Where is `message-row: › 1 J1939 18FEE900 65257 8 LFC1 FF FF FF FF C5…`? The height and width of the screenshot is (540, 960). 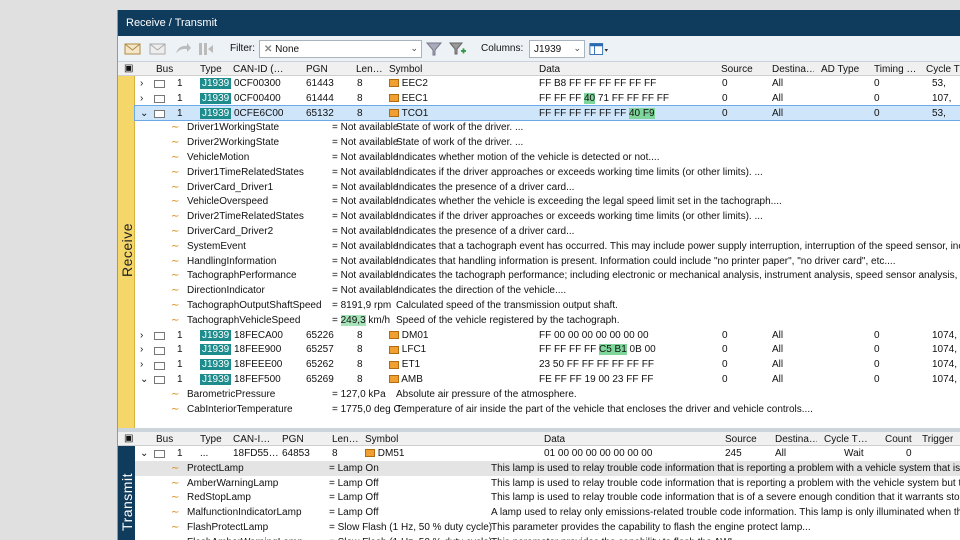 message-row: › 1 J1939 18FEE900 65257 8 LFC1 FF FF FF FF C5… is located at coordinates (547, 349).